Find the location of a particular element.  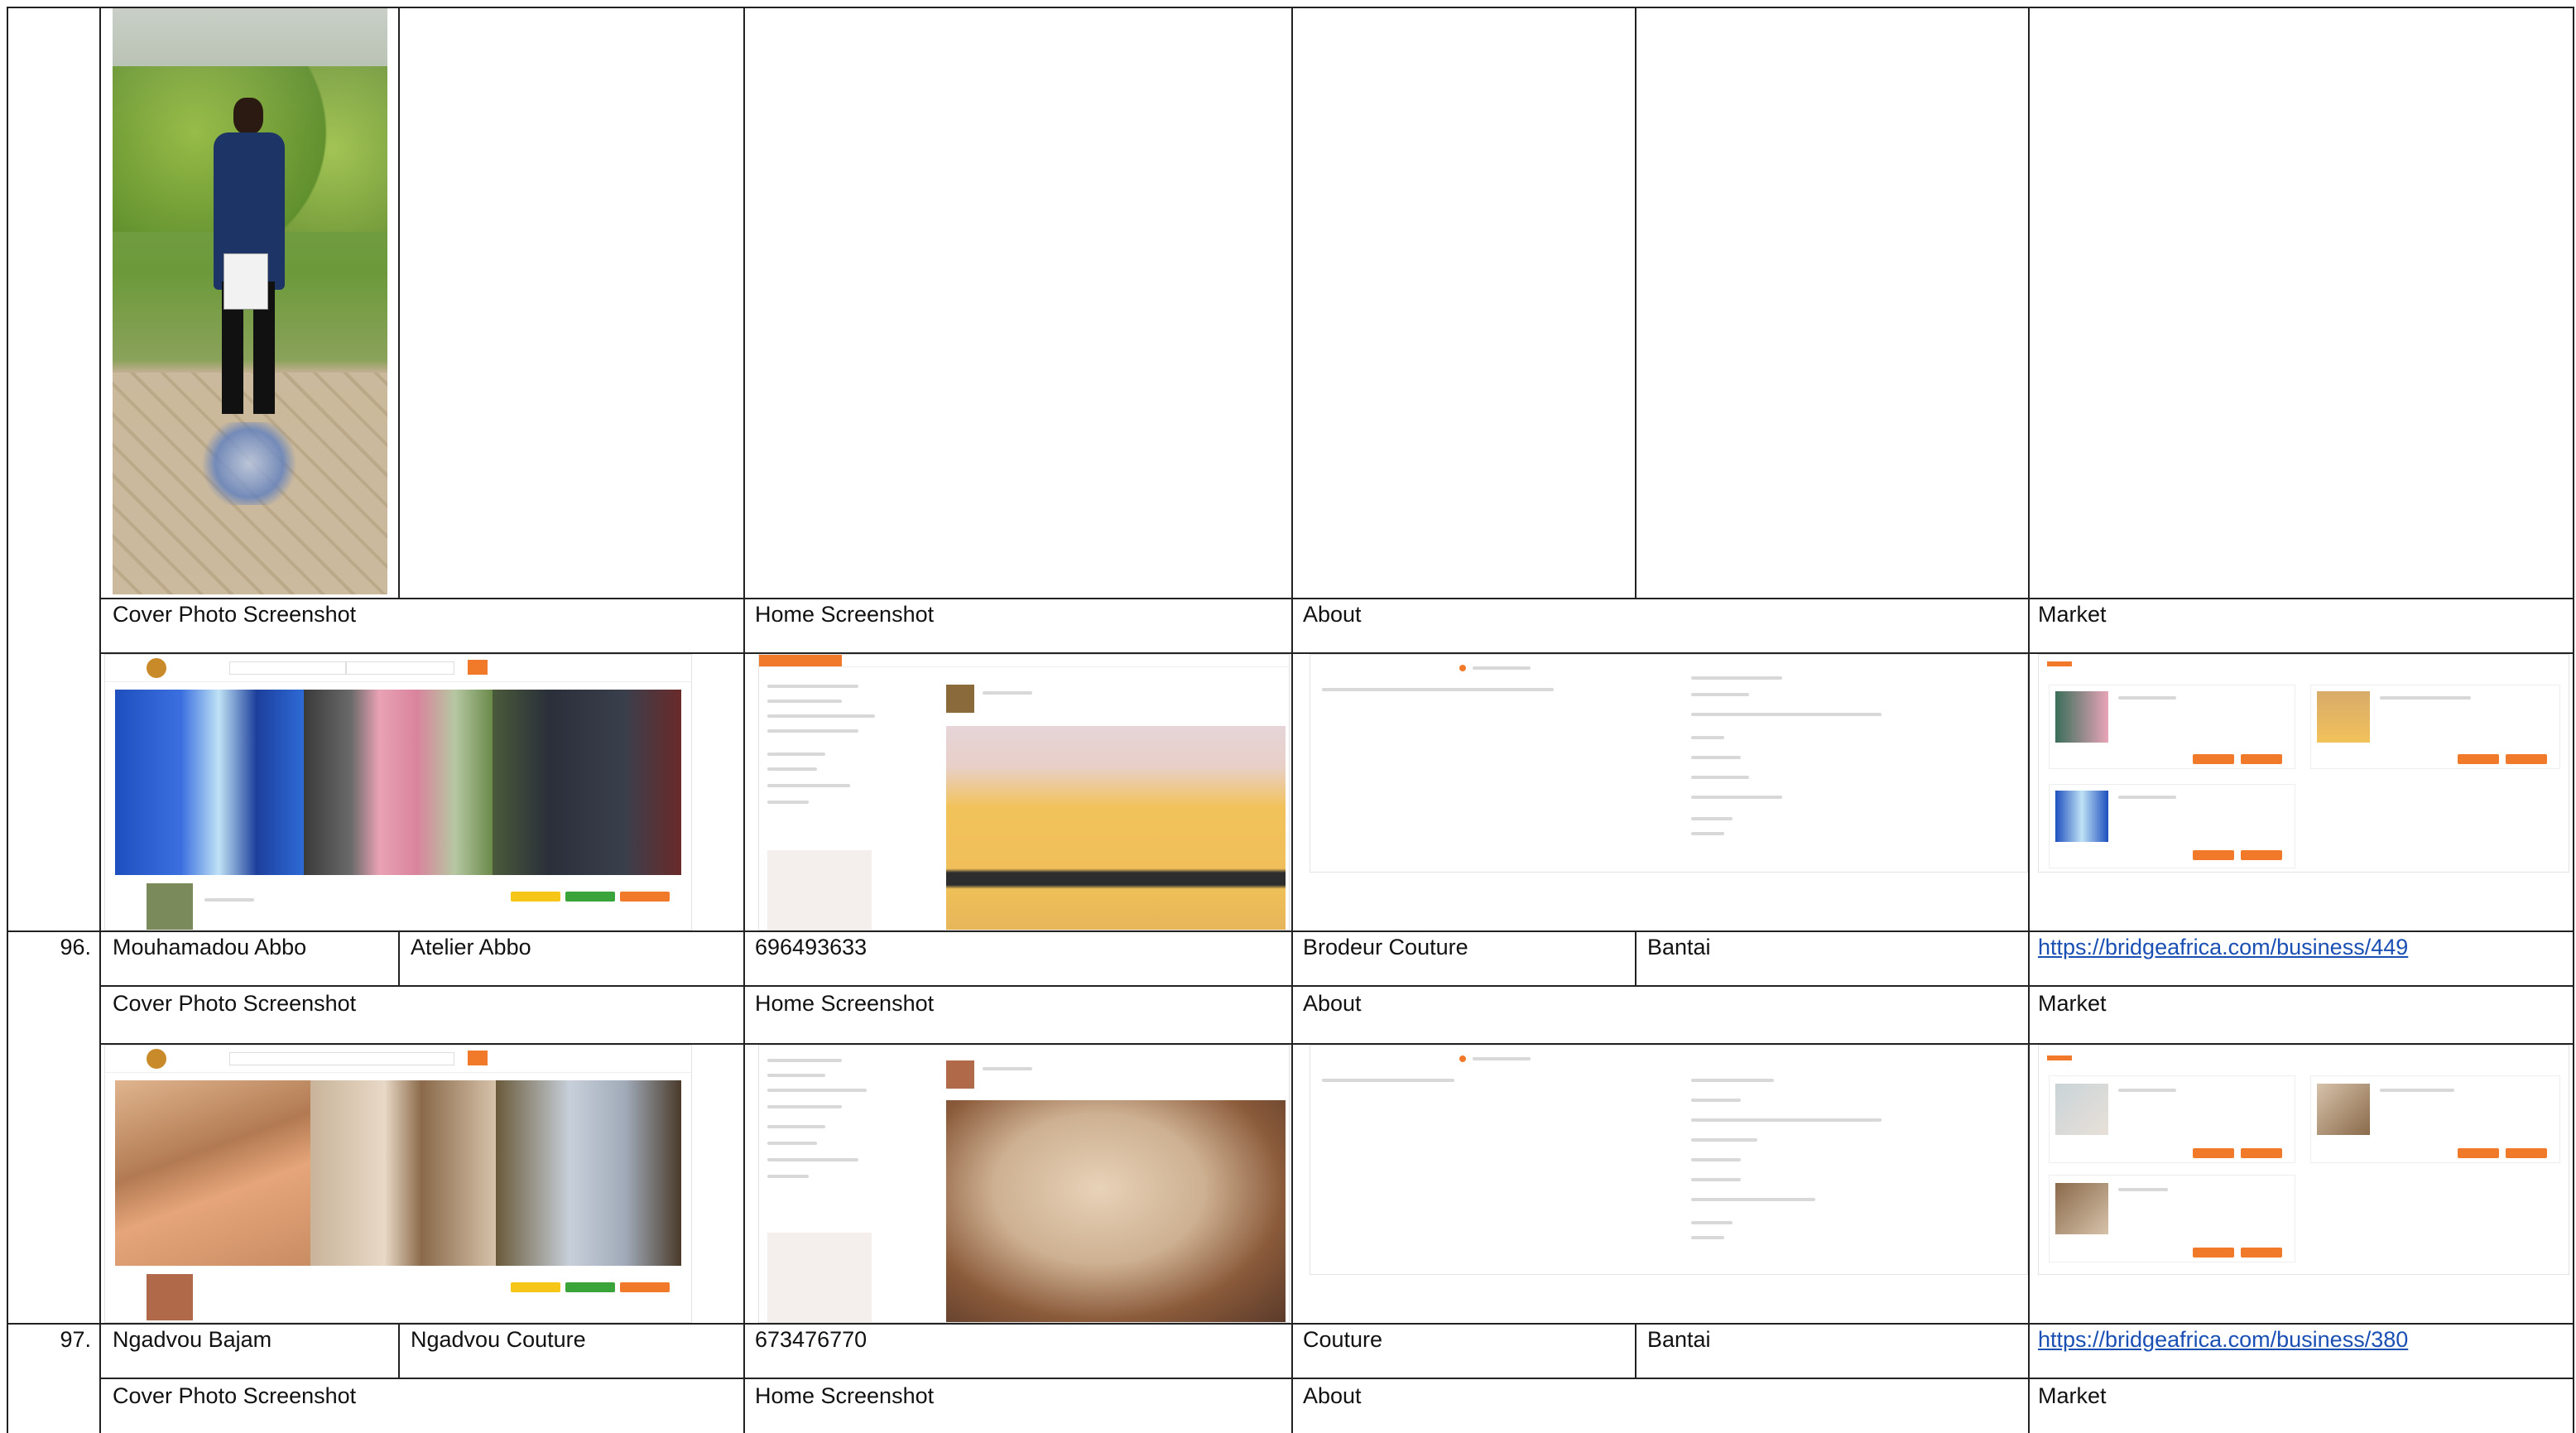

owner-name: Ngadvou Bajam is located at coordinates (192, 1340).